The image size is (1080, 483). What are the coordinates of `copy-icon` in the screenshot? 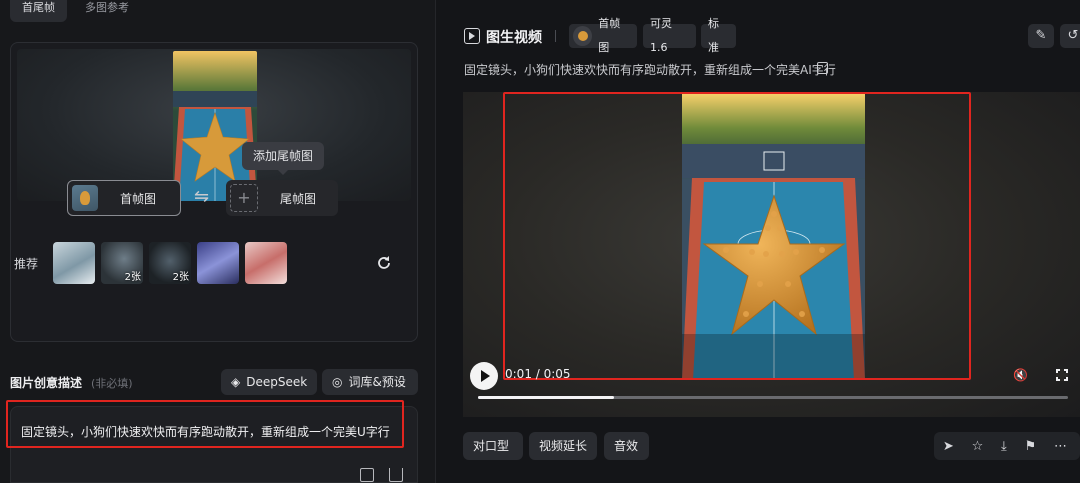 It's located at (822, 68).